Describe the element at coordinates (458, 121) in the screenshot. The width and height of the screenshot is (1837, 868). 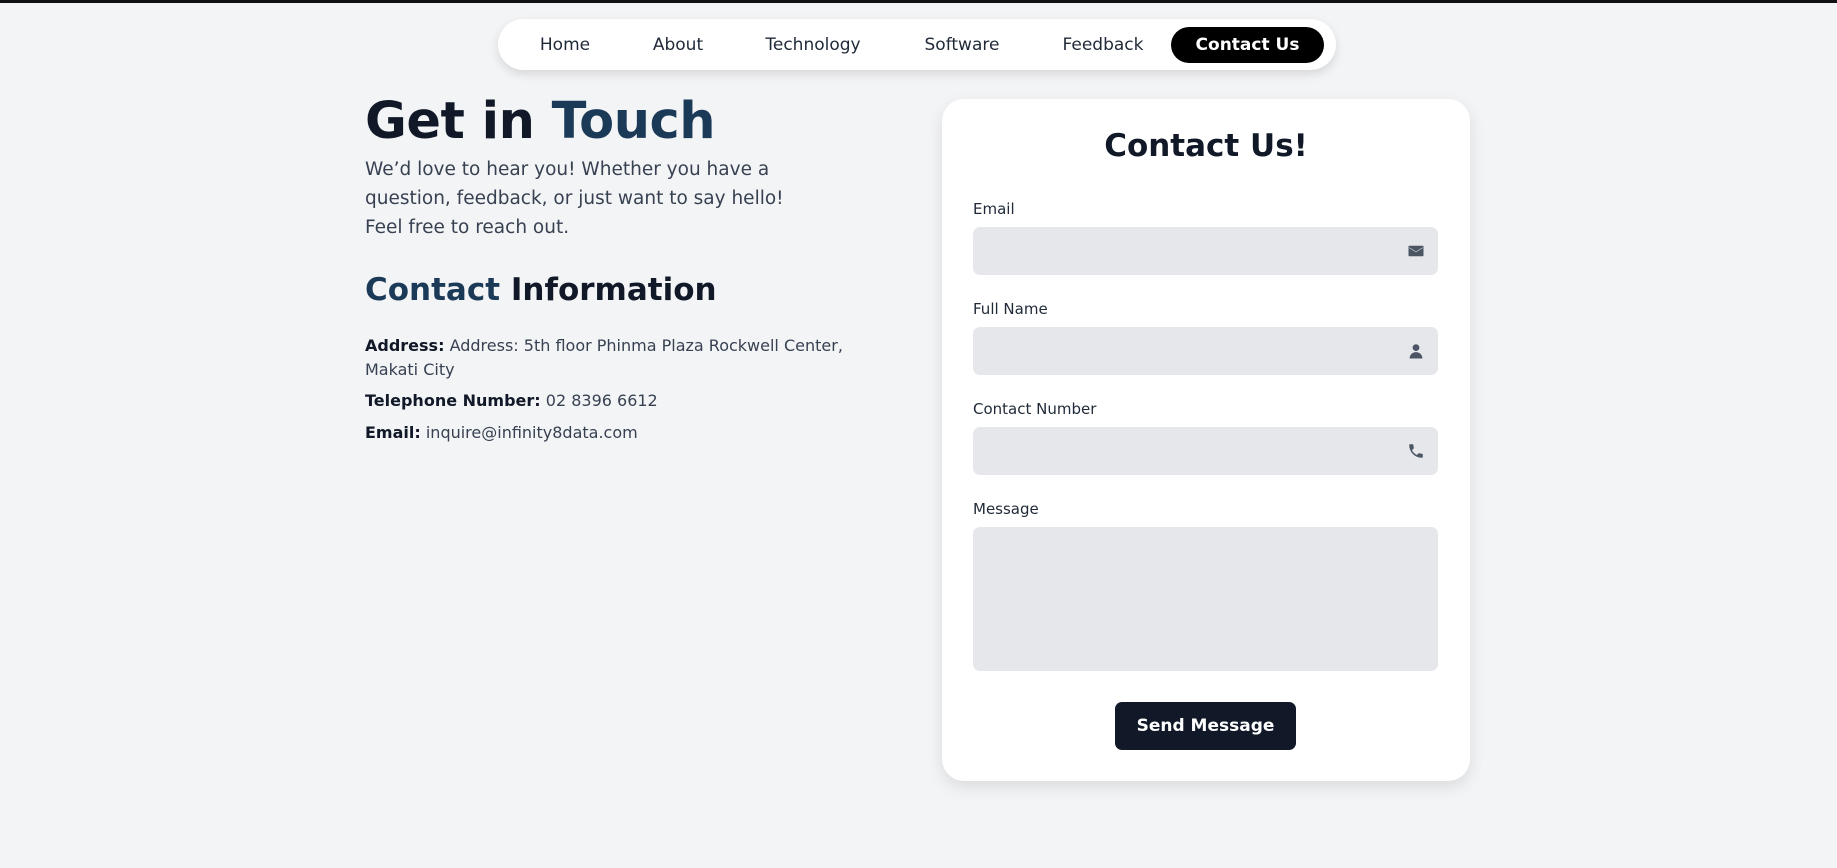
I see `title-part-1: Get in` at that location.